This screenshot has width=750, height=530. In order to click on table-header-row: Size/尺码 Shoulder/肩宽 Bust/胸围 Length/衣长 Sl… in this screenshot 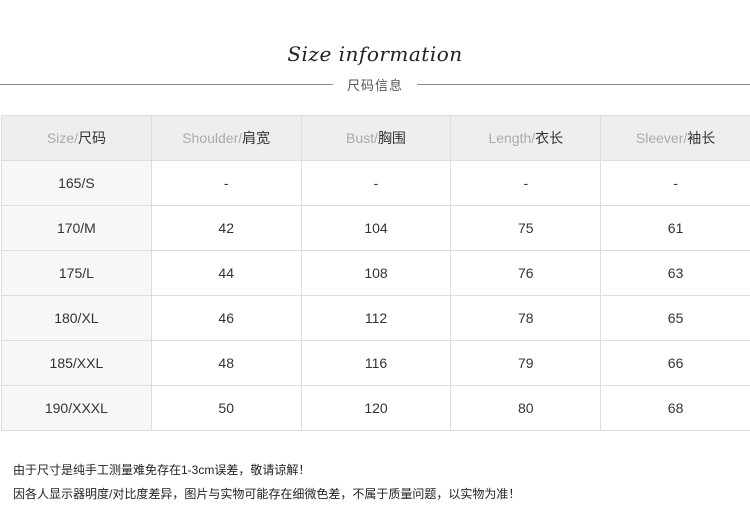, I will do `click(375, 138)`.